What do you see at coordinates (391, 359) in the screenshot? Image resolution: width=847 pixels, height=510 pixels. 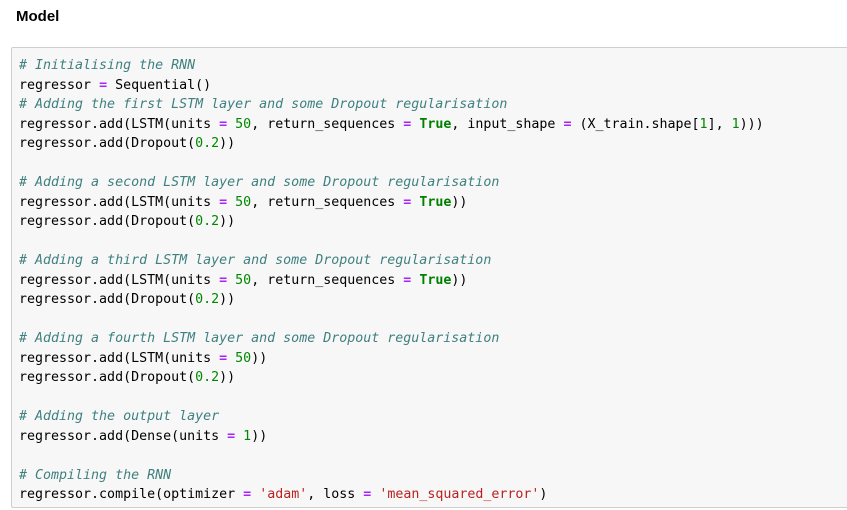 I see `code-line: regressor.add(LSTM(units = 50))` at bounding box center [391, 359].